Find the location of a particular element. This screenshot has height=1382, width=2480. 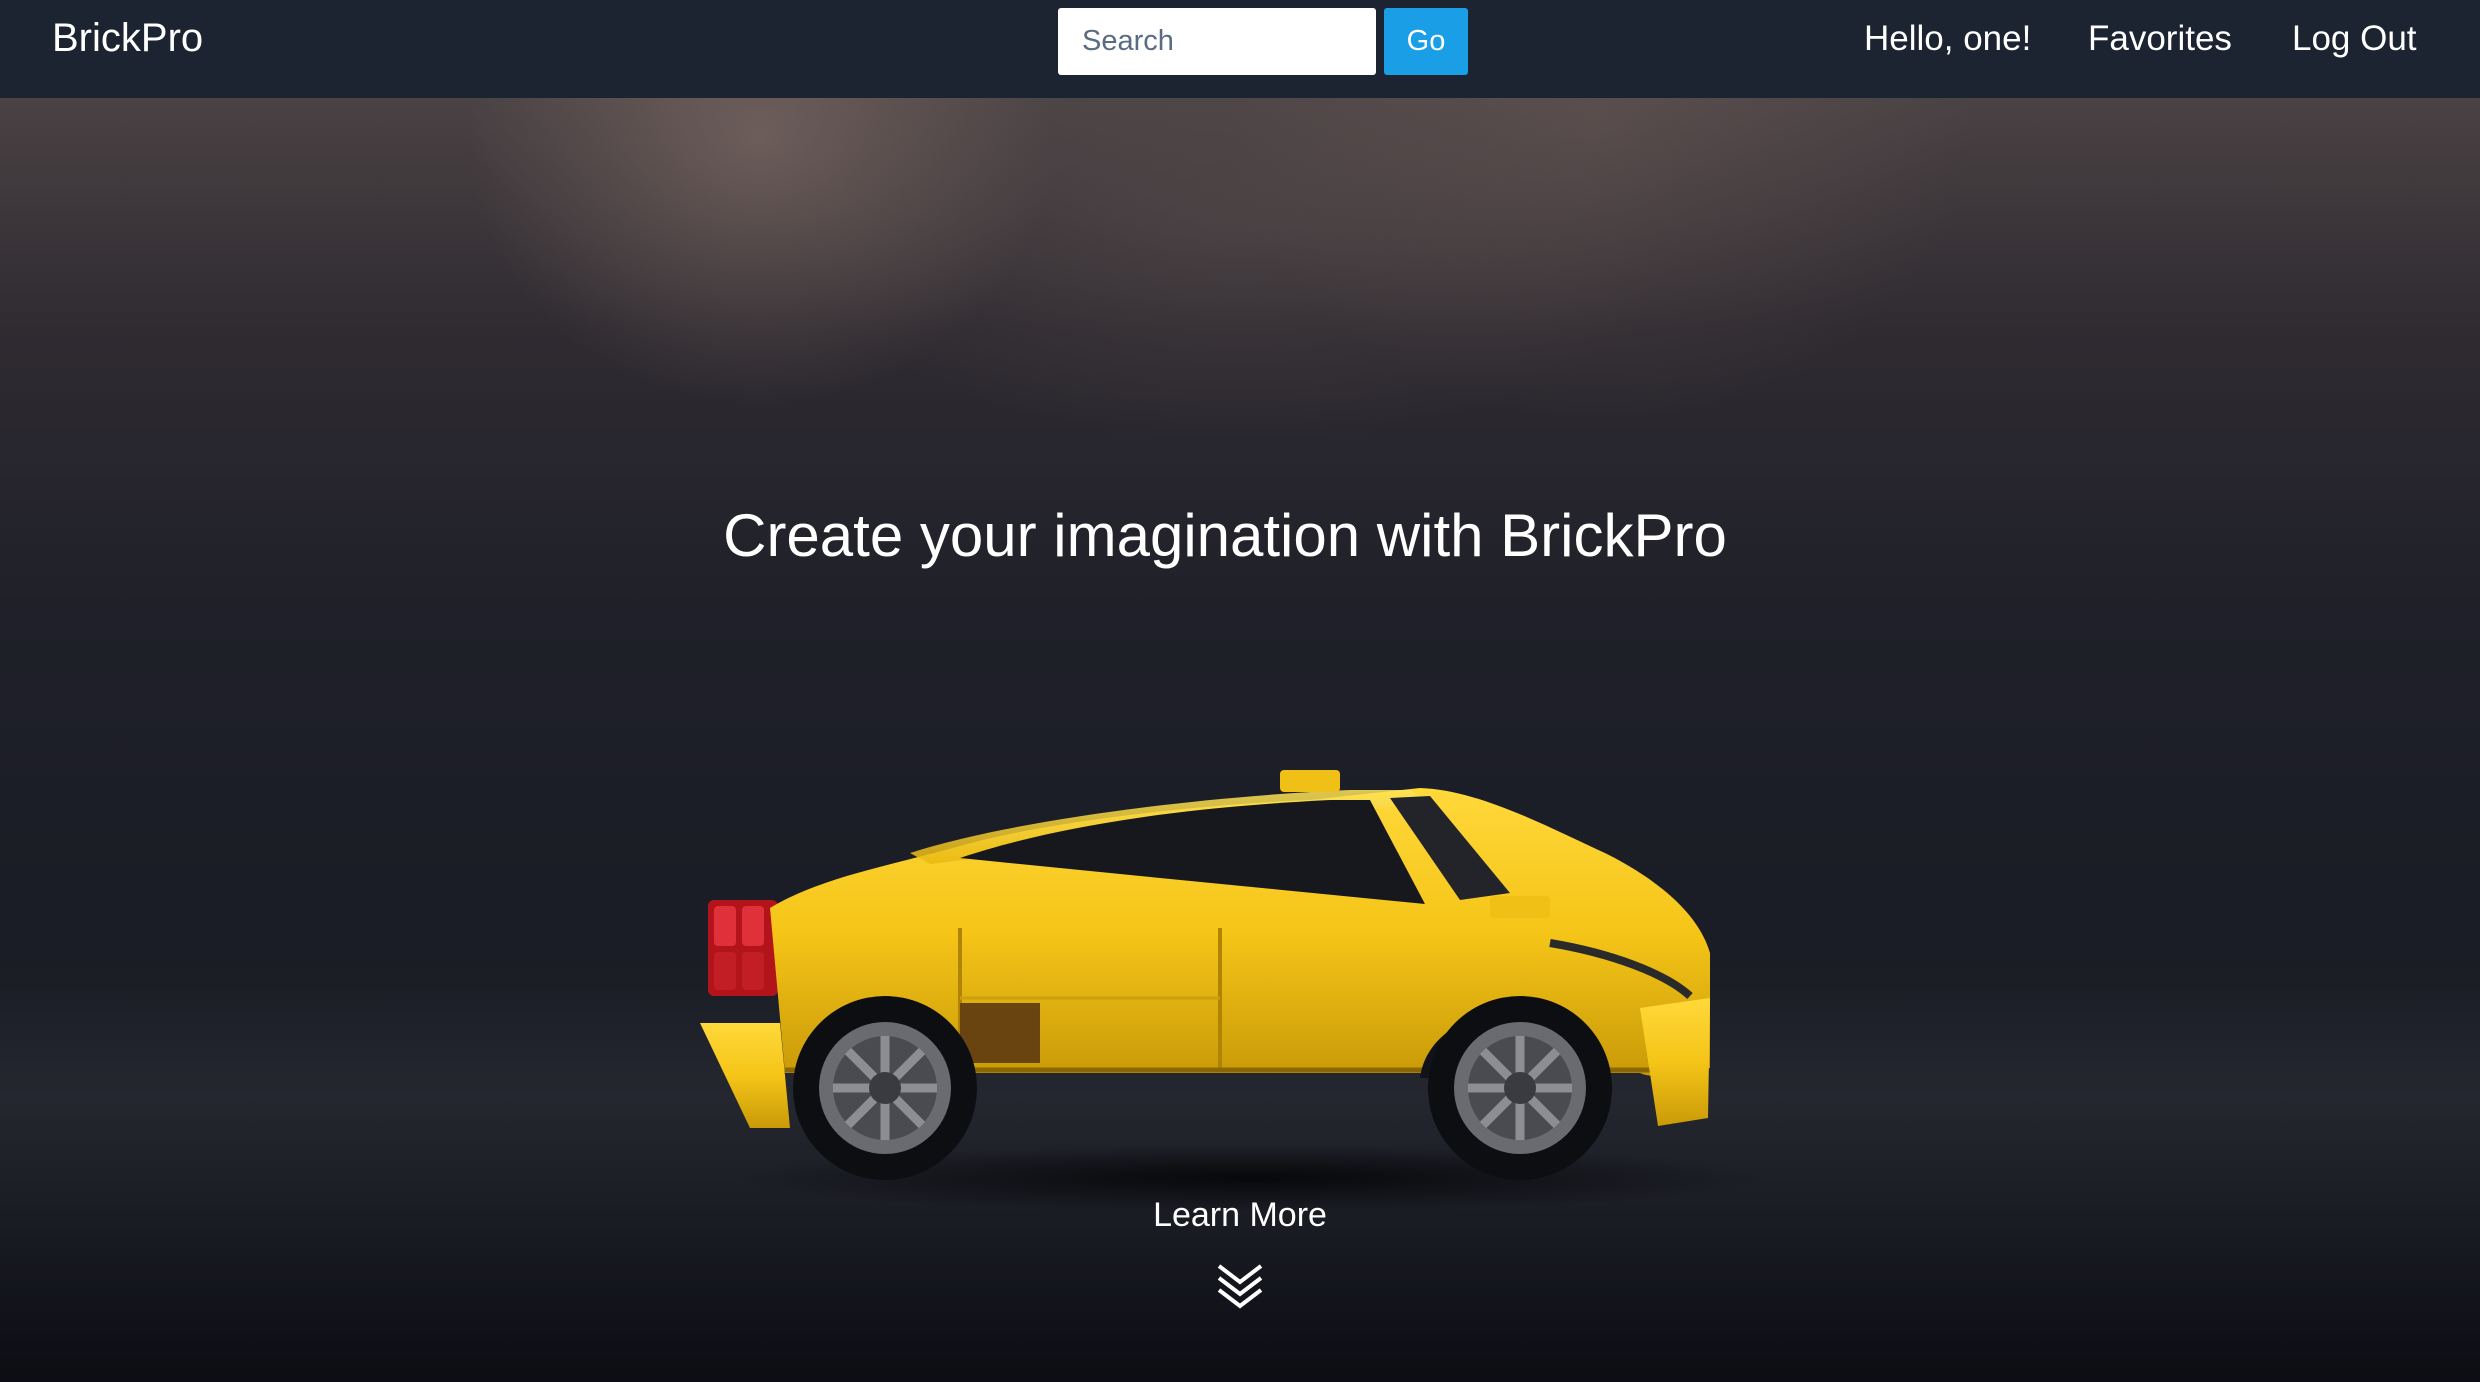

learn-more-label: Learn More is located at coordinates (1240, 1215).